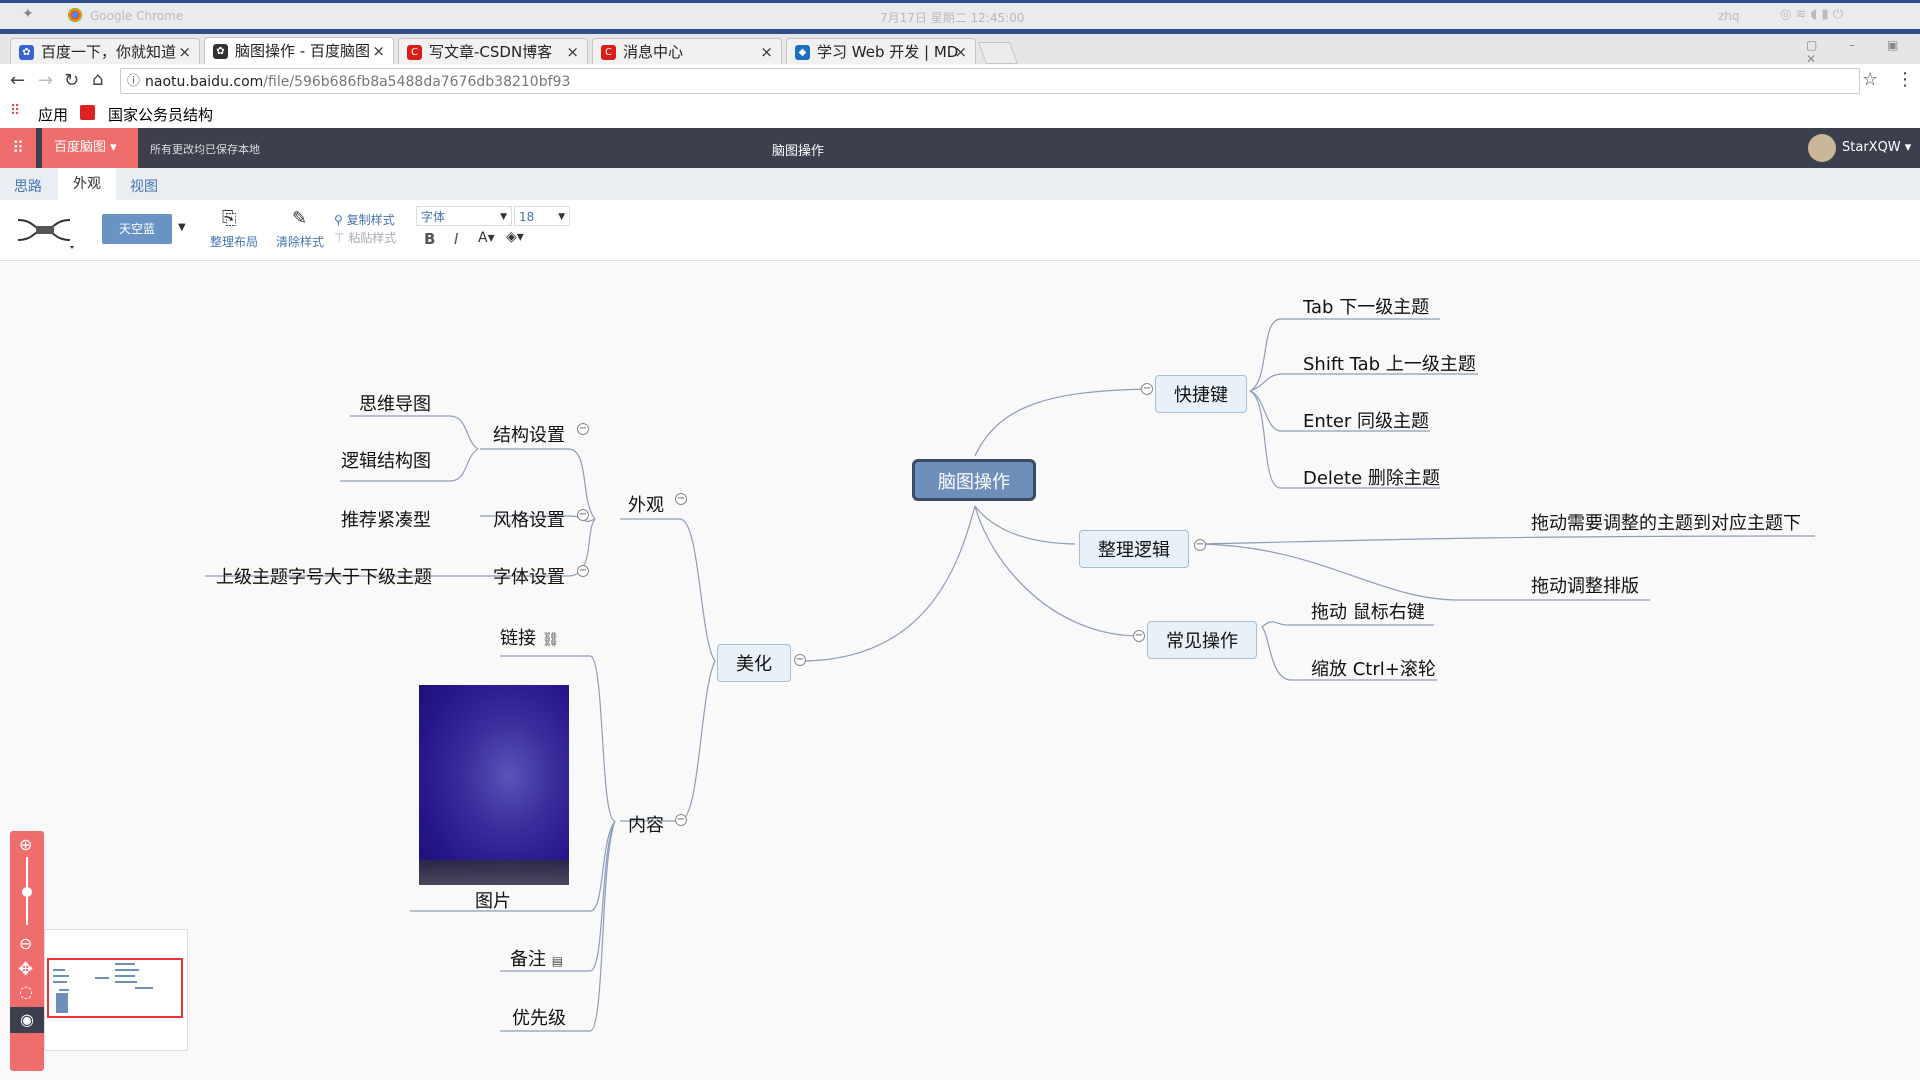 This screenshot has height=1080, width=1920. What do you see at coordinates (1373, 668) in the screenshot?
I see `common-zoom: 缩放 Ctrl+滚轮` at bounding box center [1373, 668].